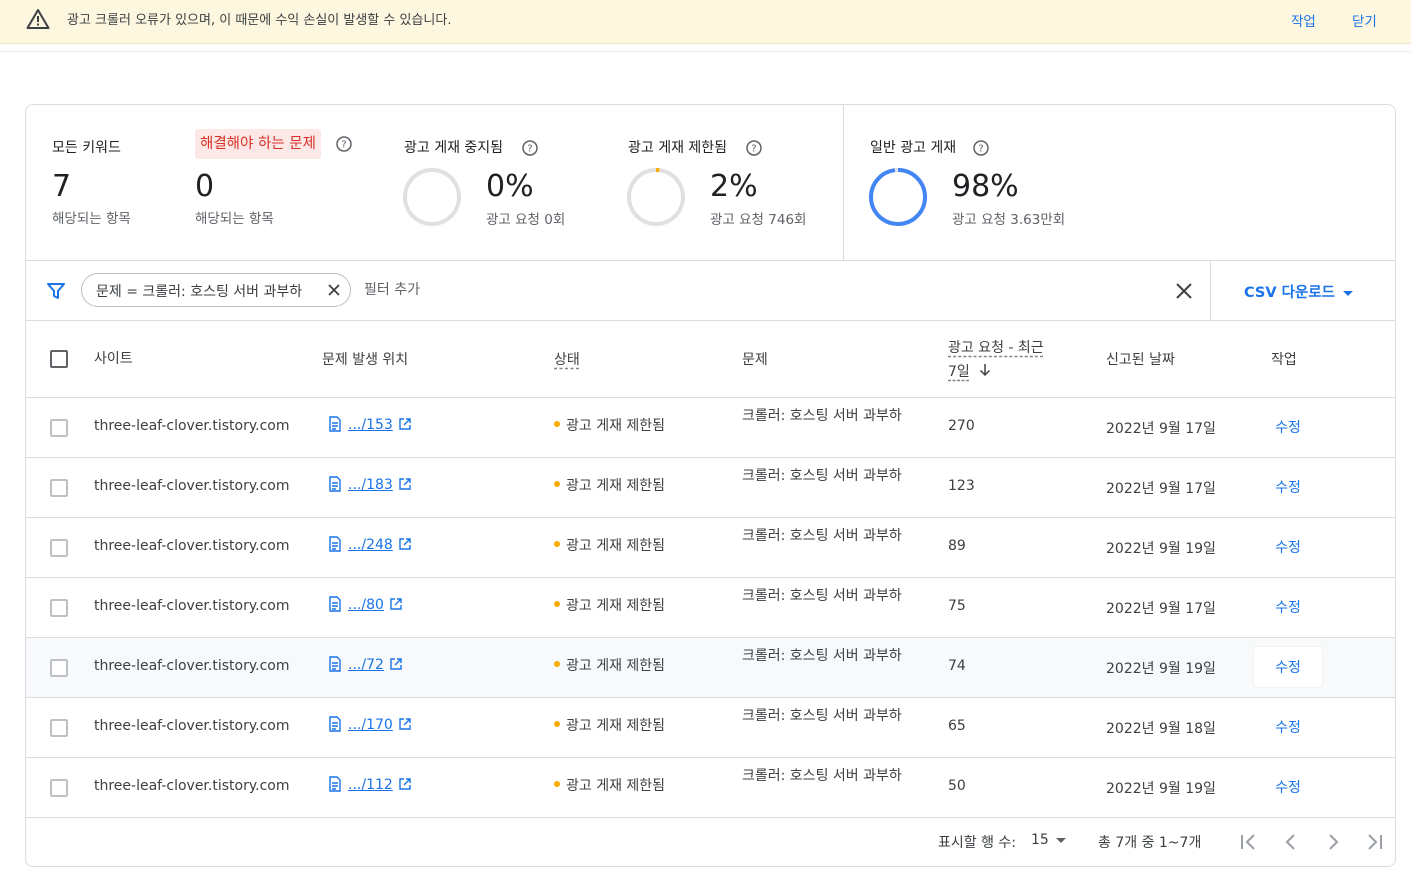  I want to click on location-link: .../153, so click(370, 424).